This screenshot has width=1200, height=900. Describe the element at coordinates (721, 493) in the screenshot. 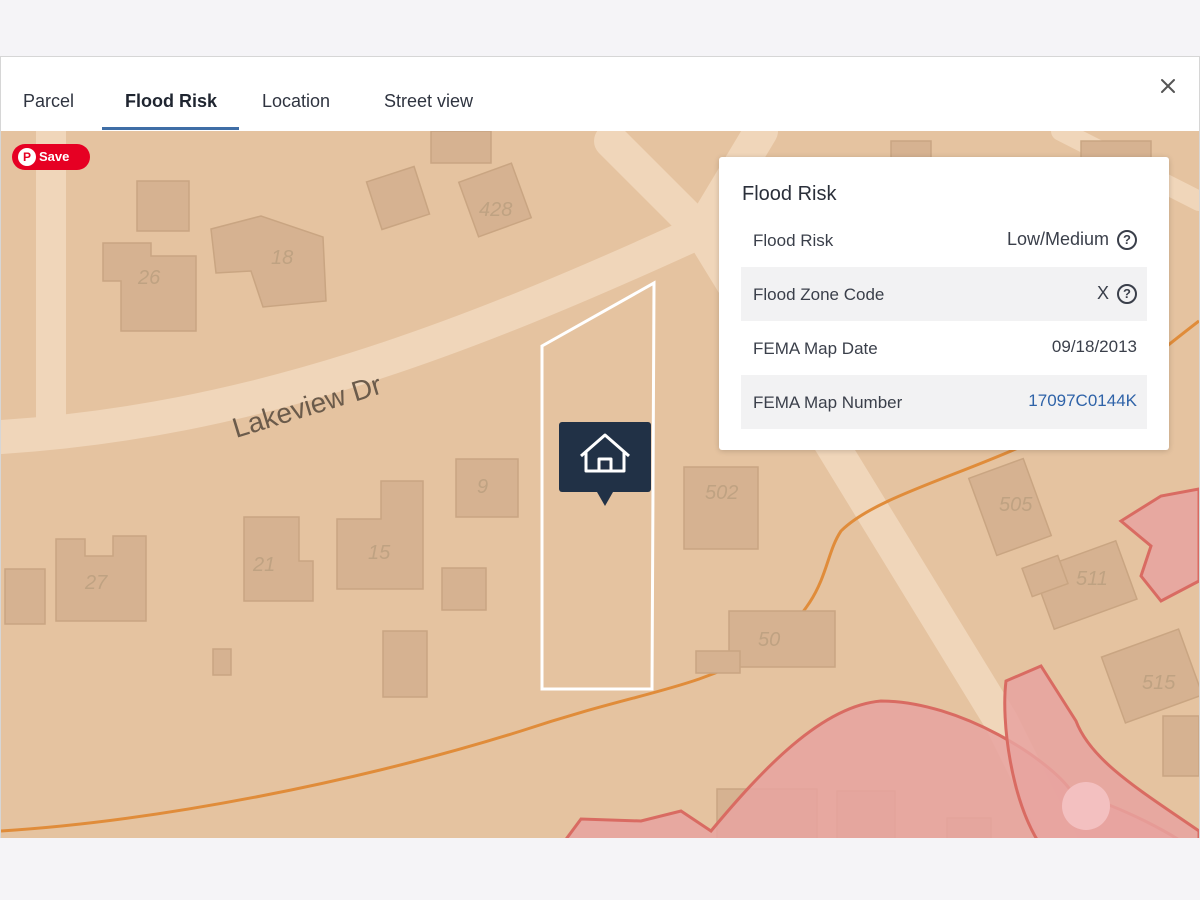

I see `house-number: 502` at that location.